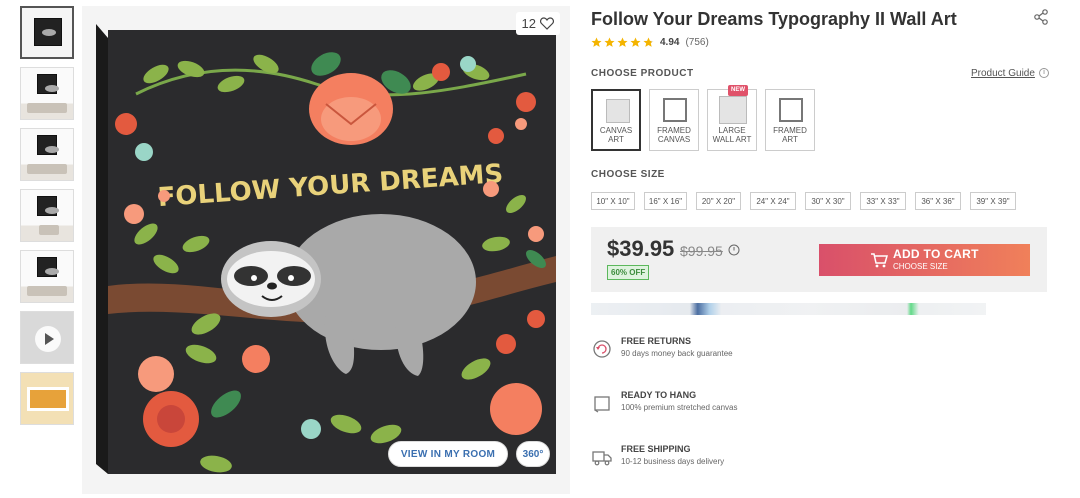 The image size is (1080, 498). What do you see at coordinates (537, 23) in the screenshot?
I see `likes-counter: 12` at bounding box center [537, 23].